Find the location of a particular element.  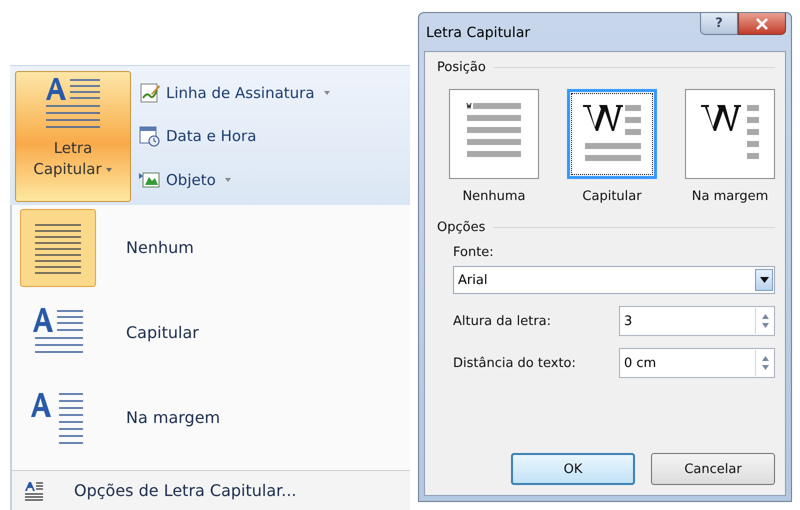

ribbon-item: Linha de Assinatura is located at coordinates (235, 93).